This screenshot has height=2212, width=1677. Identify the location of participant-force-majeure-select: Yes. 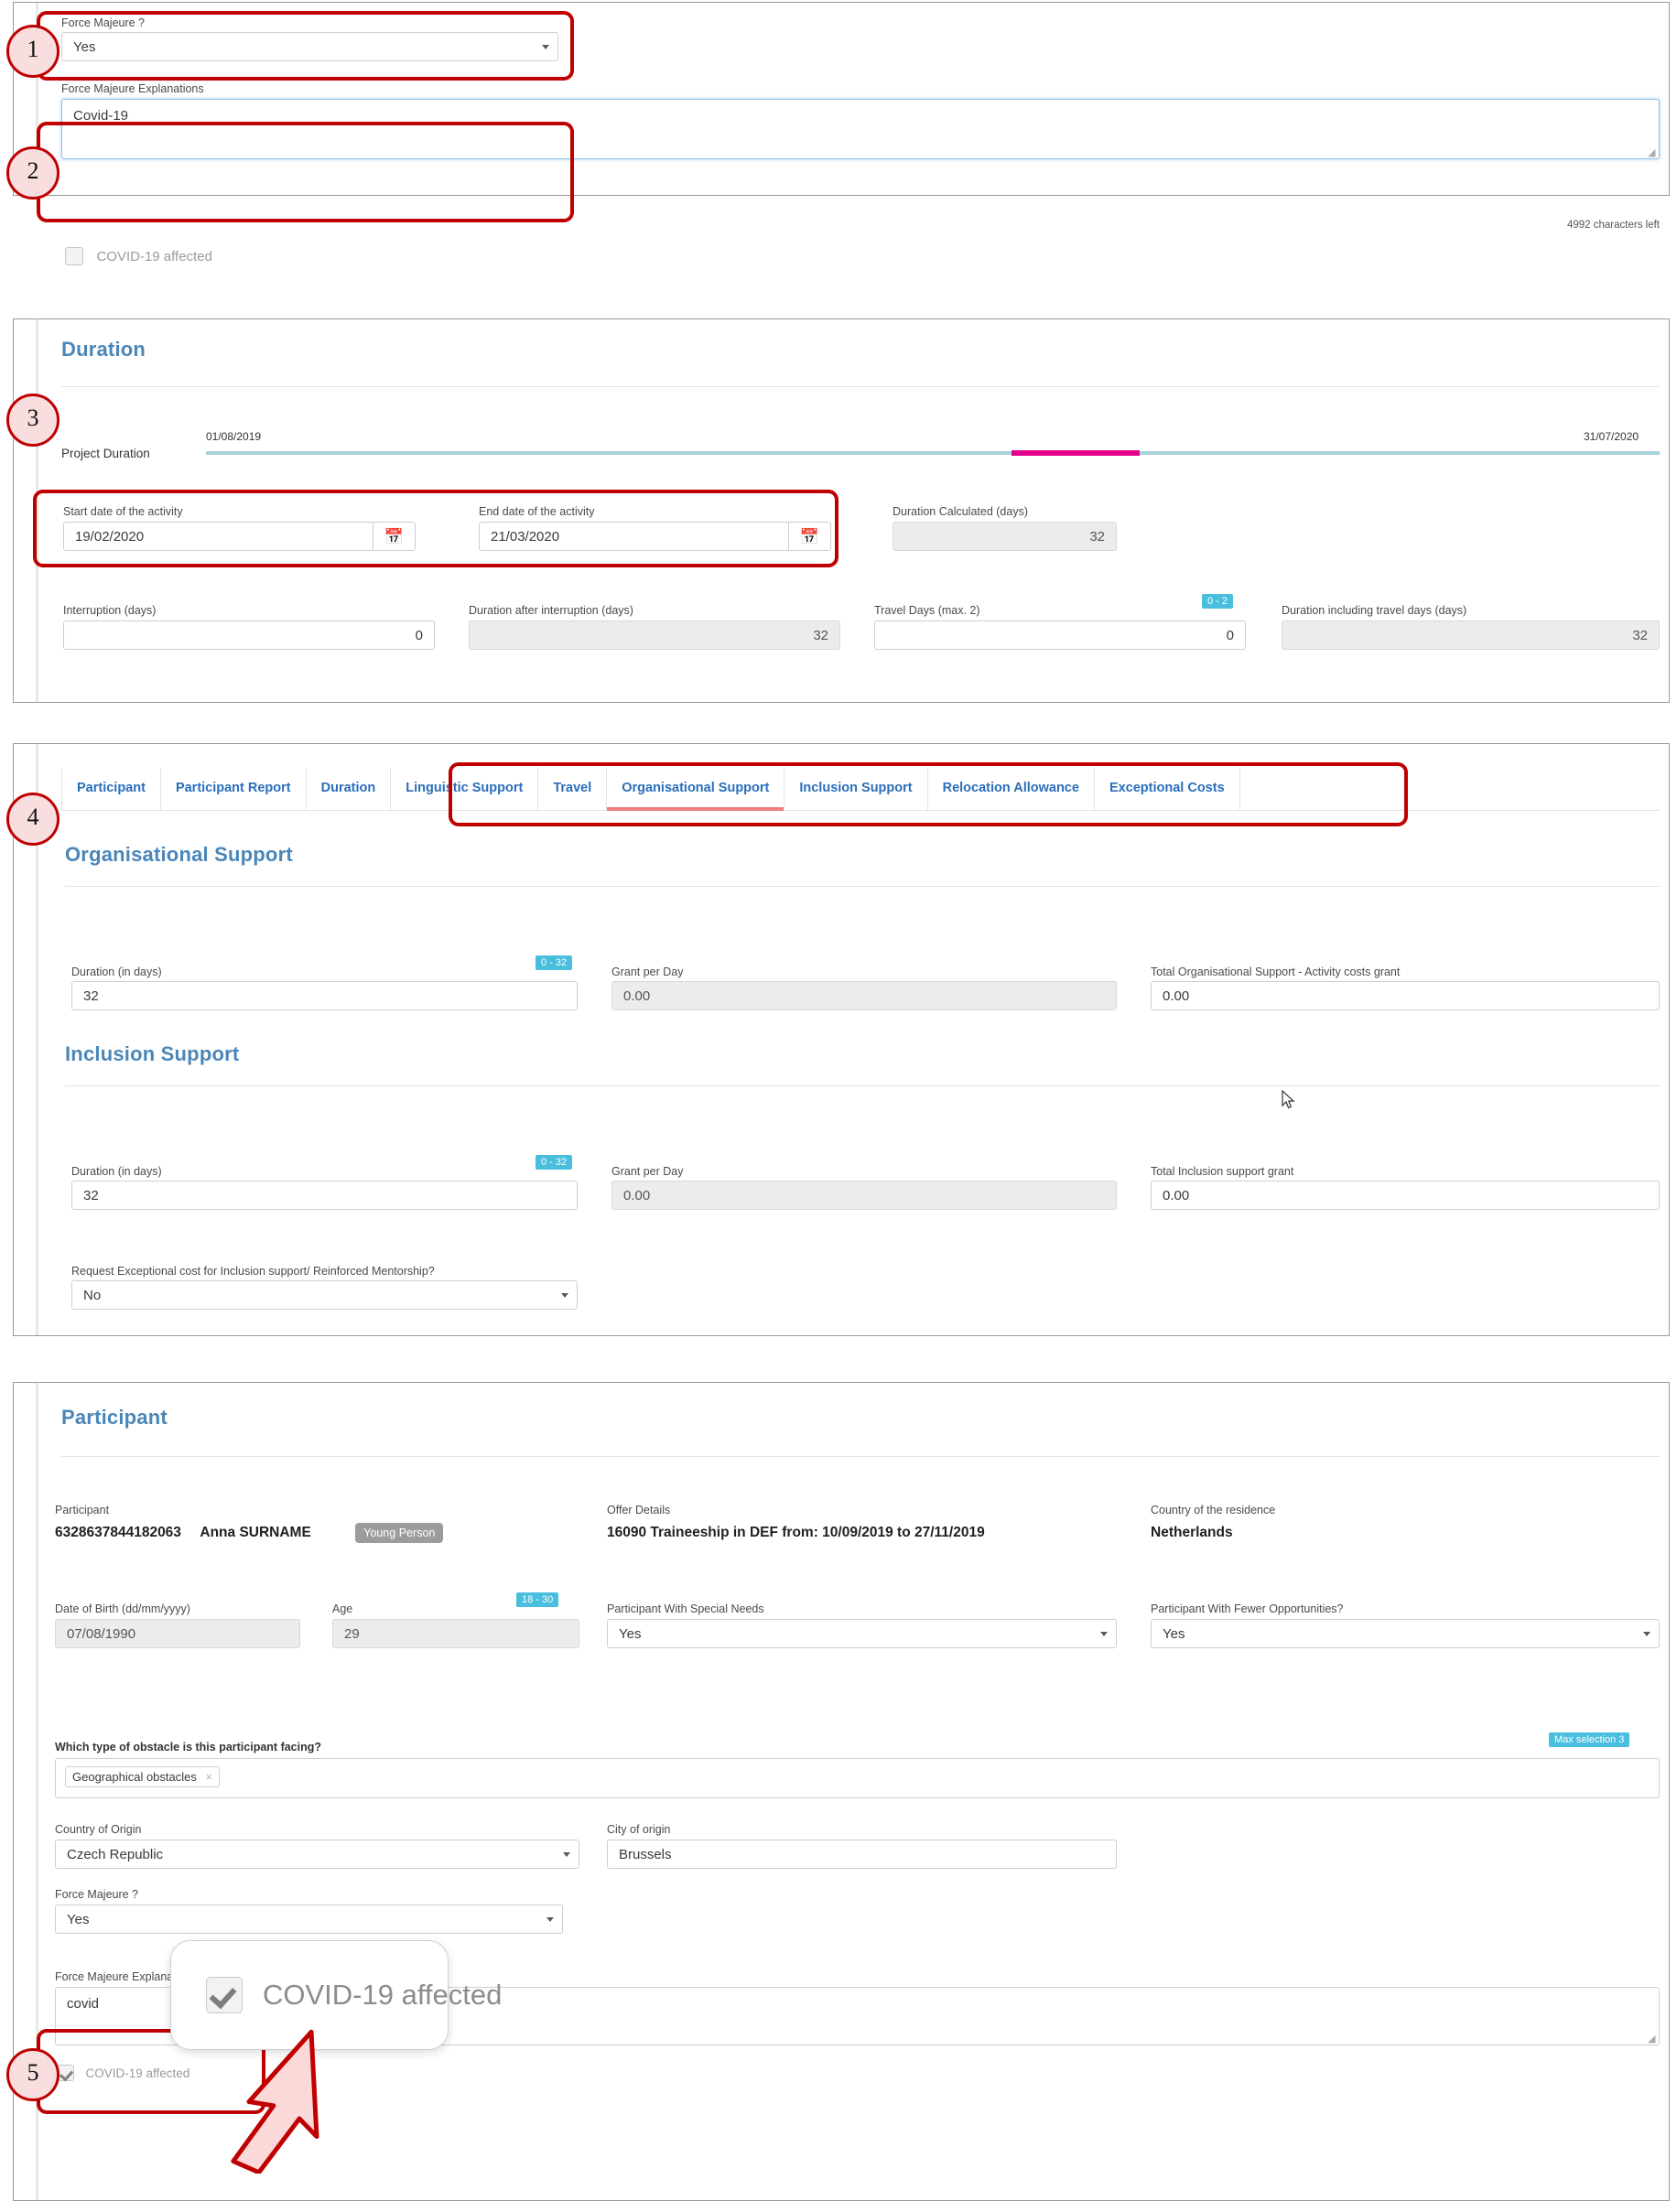
(309, 1919).